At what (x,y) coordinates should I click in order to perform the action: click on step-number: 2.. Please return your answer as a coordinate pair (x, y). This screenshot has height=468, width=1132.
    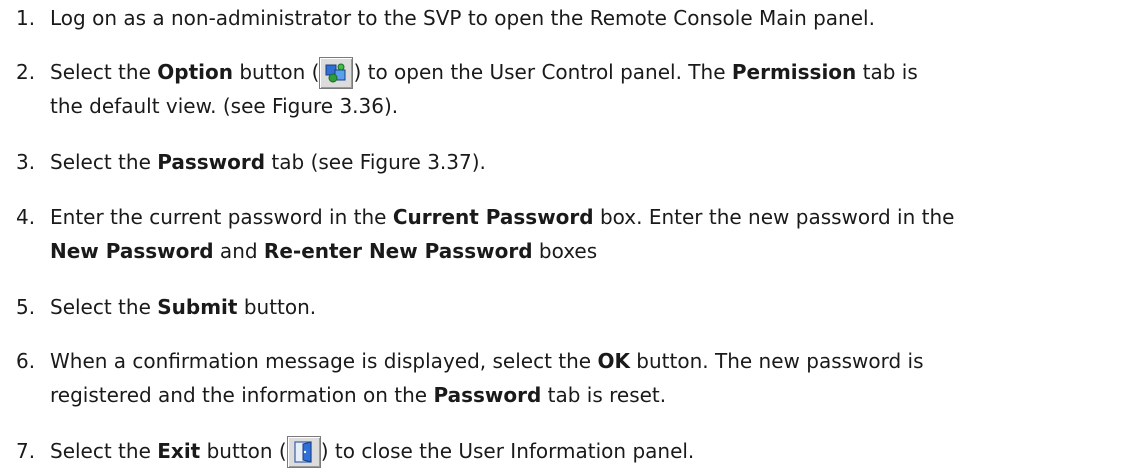
    Looking at the image, I should click on (26, 72).